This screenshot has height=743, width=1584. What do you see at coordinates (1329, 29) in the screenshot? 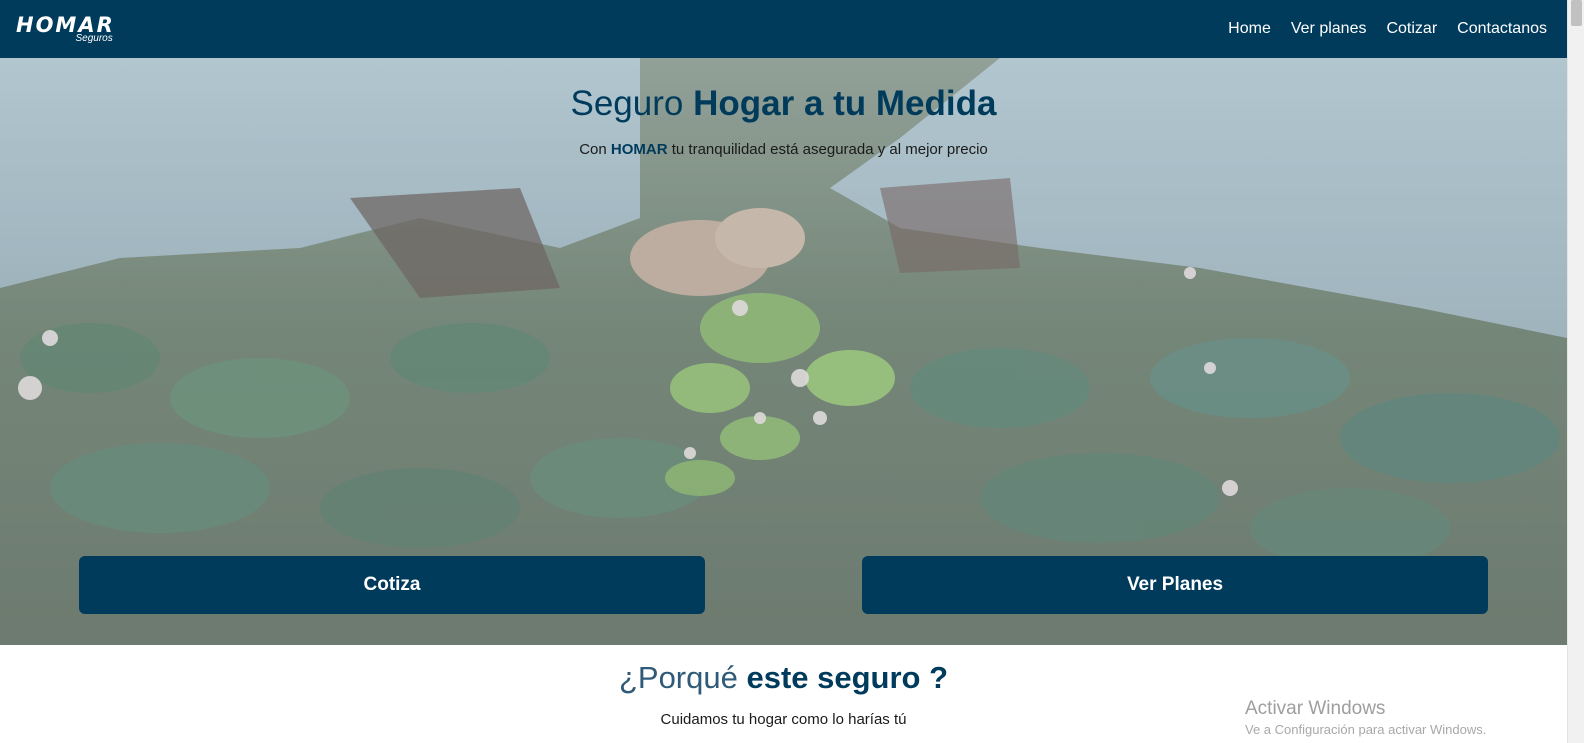
I see `nav-link-ver-planes: Ver planes` at bounding box center [1329, 29].